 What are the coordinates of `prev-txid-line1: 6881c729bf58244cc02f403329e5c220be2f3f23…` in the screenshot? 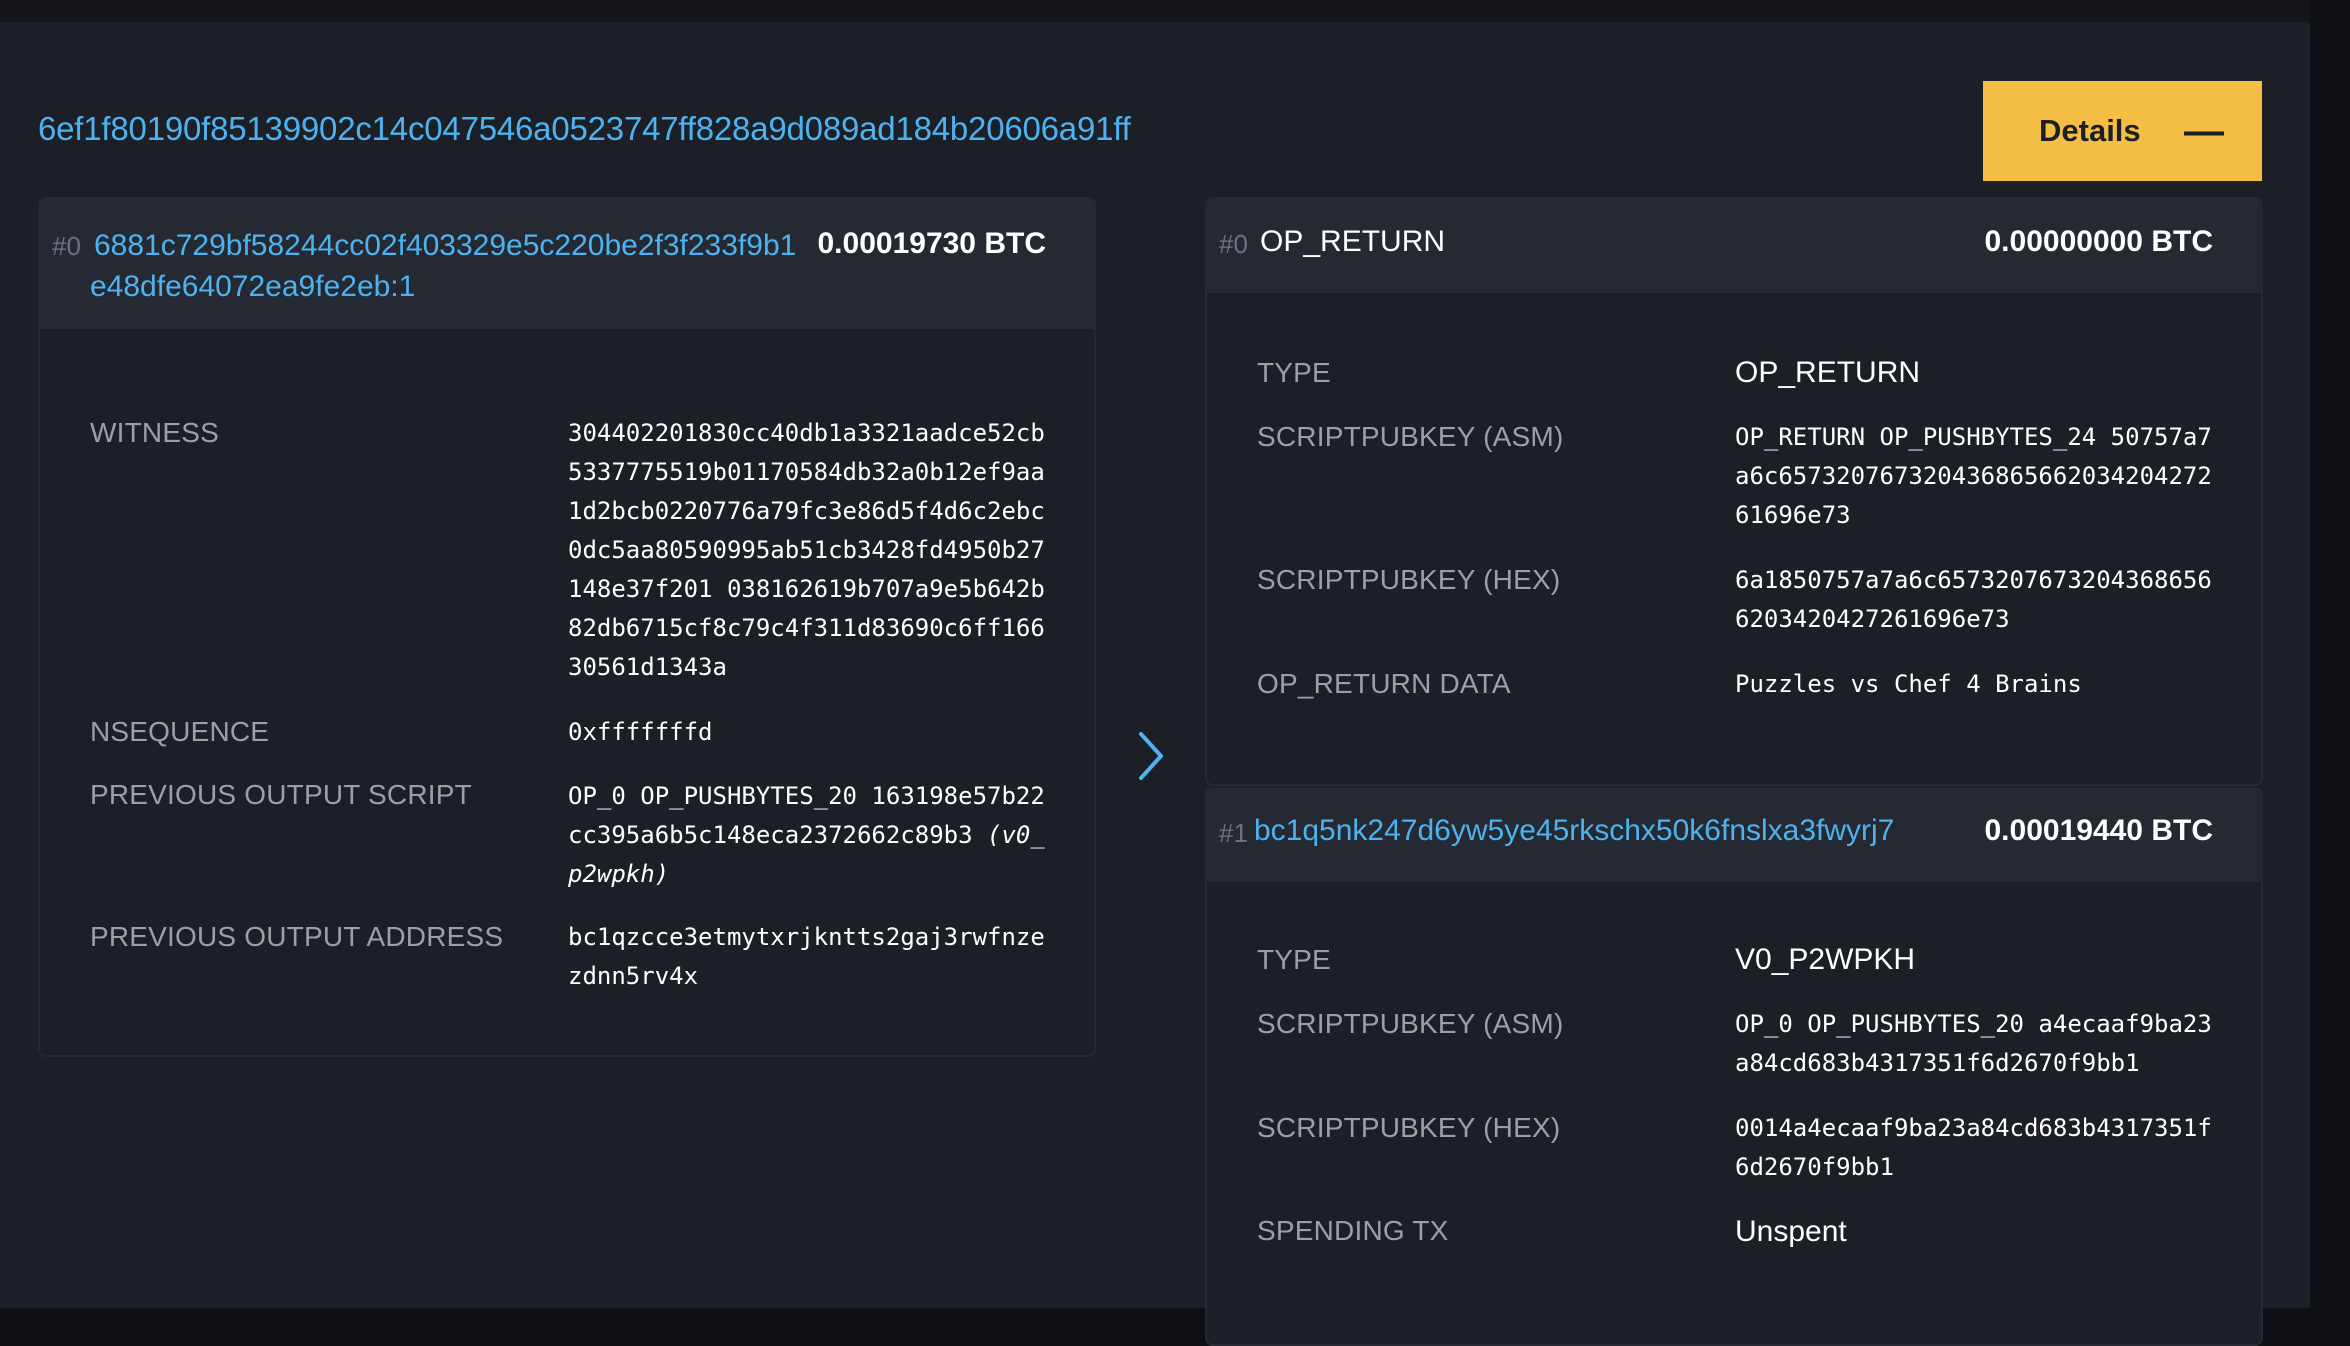 It's located at (445, 245).